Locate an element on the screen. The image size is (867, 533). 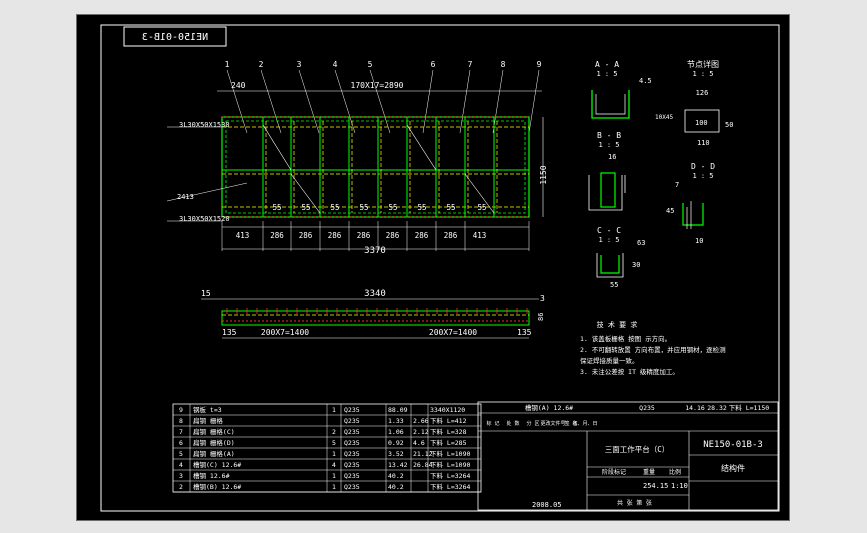
part-number-label: 1 is located at coordinates (227, 64).